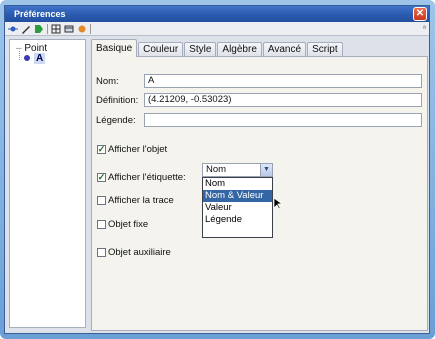 The width and height of the screenshot is (435, 339). Describe the element at coordinates (237, 170) in the screenshot. I see `label-mode-select: Nom ▼` at that location.